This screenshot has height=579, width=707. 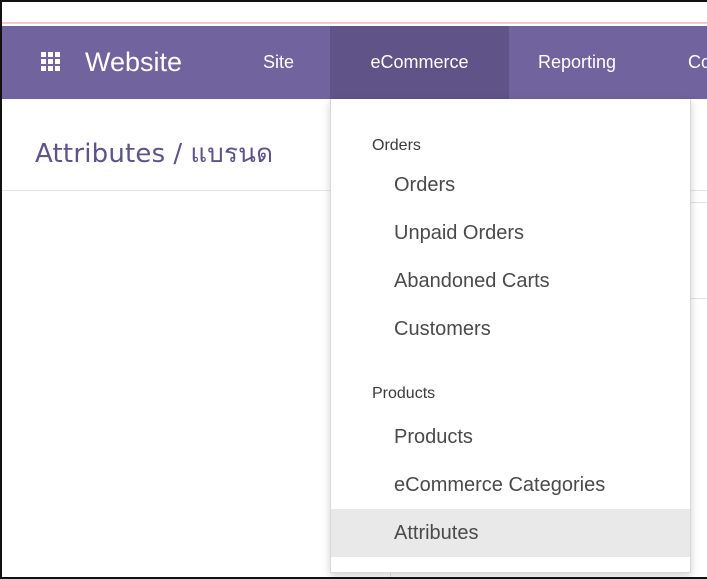 What do you see at coordinates (133, 62) in the screenshot?
I see `app-brand: Website` at bounding box center [133, 62].